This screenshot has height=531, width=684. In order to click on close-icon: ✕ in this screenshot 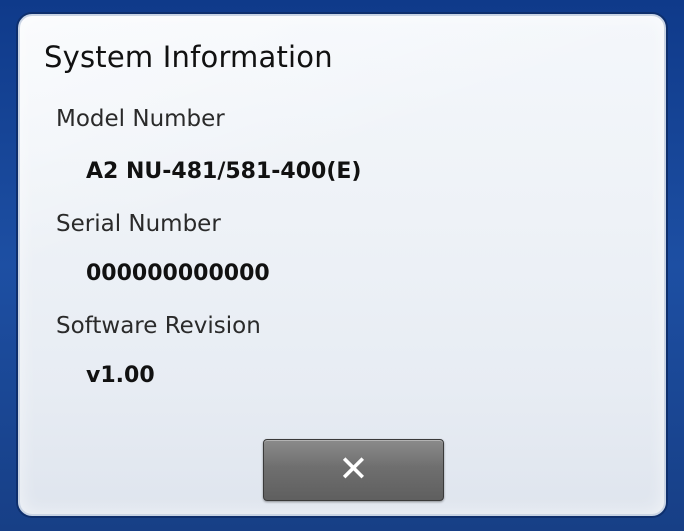, I will do `click(353, 469)`.